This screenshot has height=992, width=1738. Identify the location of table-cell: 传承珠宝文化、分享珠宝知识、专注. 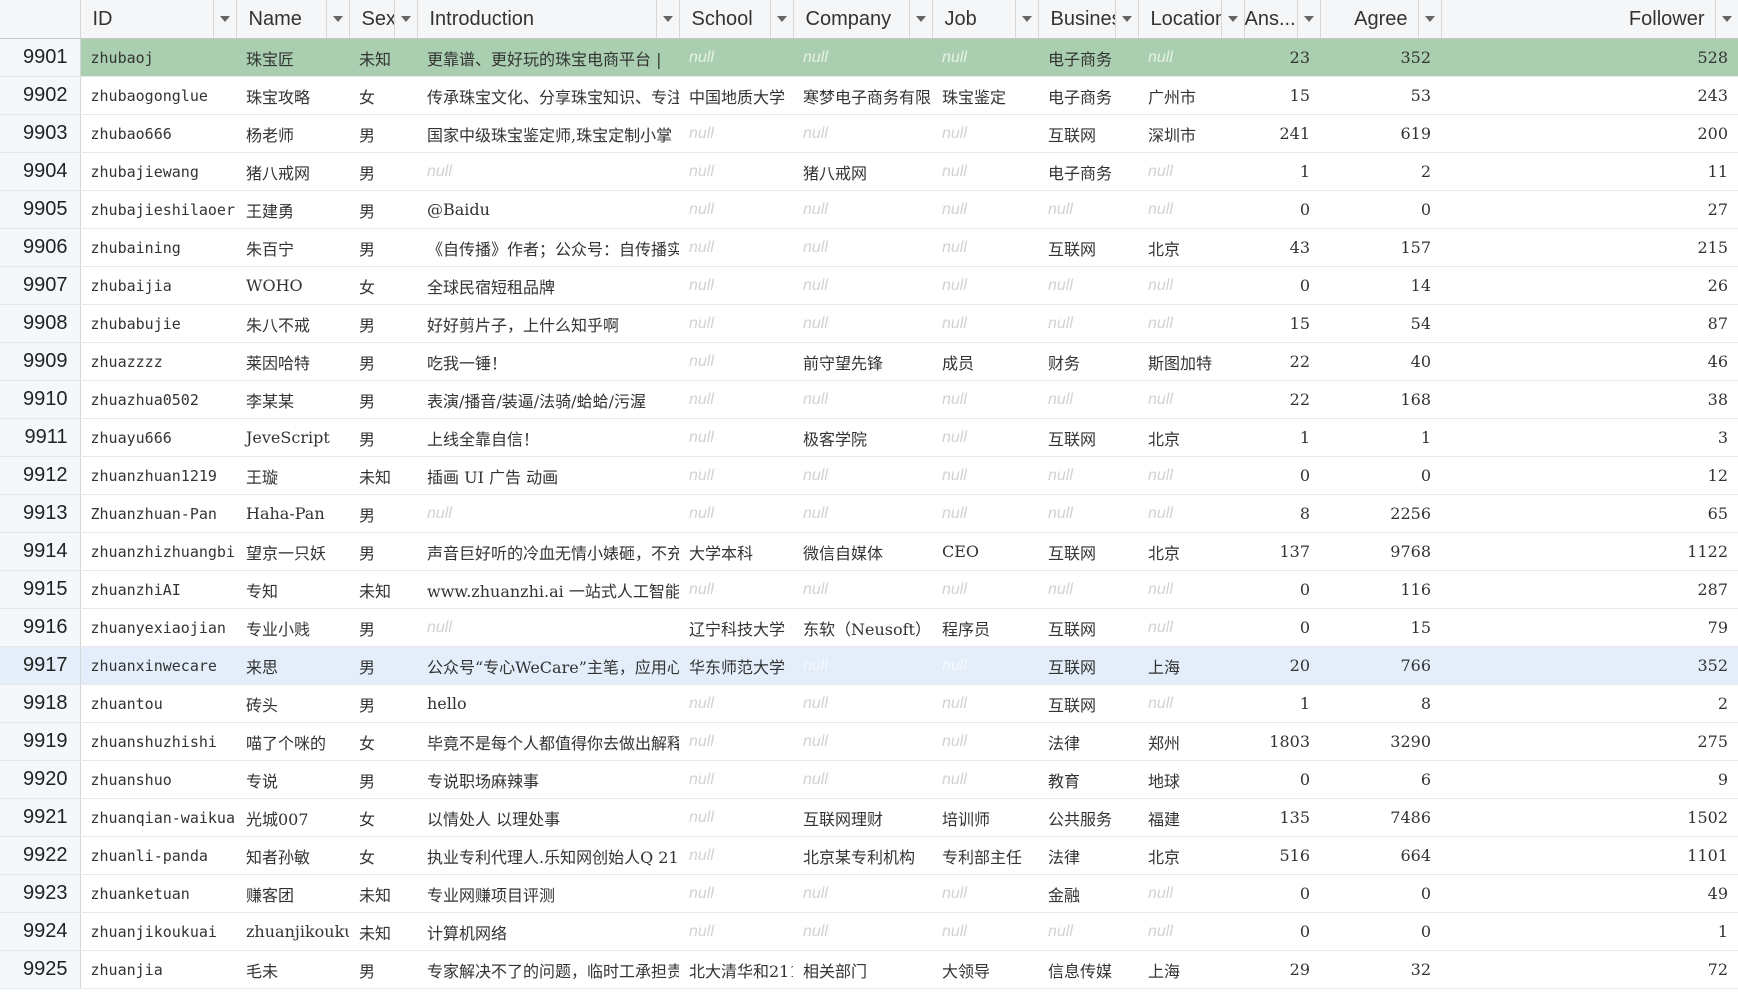
(548, 95).